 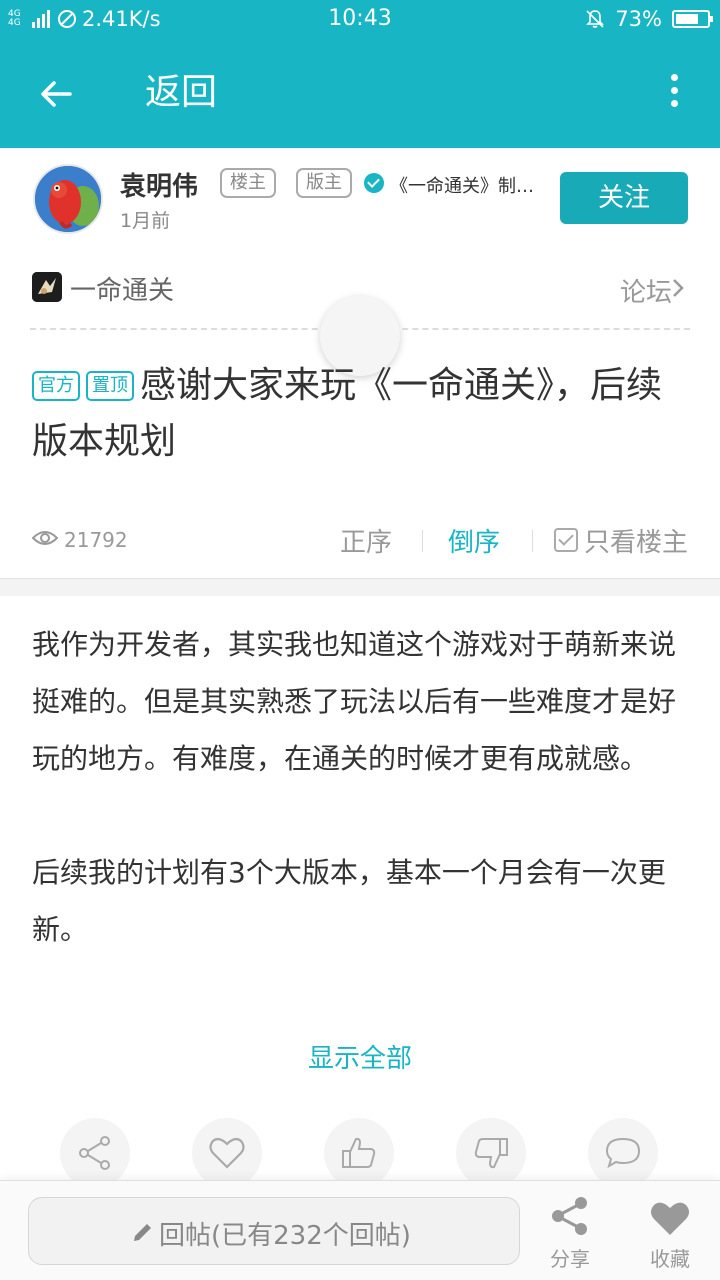 I want to click on back-title: 返回, so click(x=181, y=93).